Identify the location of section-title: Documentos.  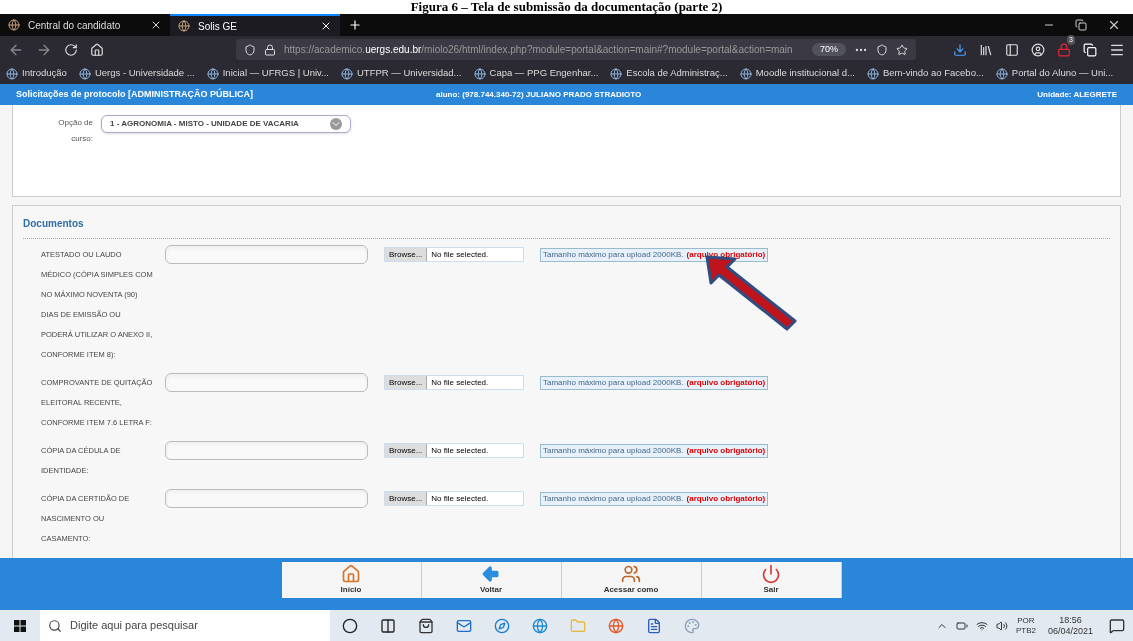
(53, 223).